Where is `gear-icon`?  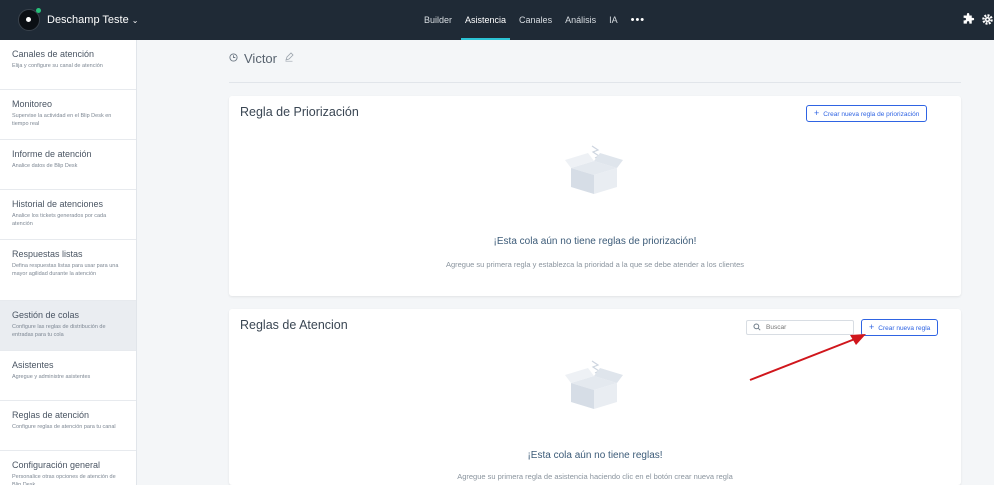
gear-icon is located at coordinates (987, 21).